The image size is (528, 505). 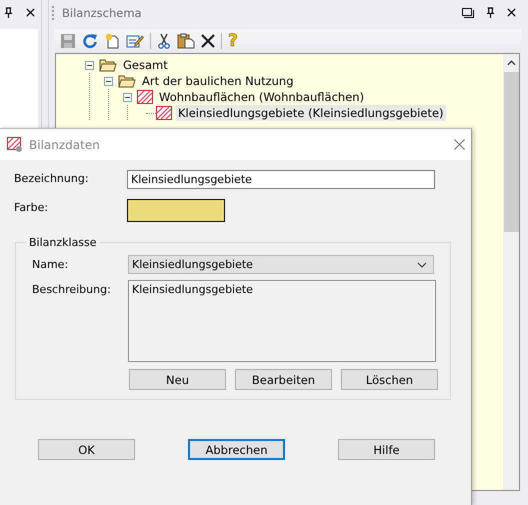 What do you see at coordinates (90, 41) in the screenshot?
I see `refresh-icon` at bounding box center [90, 41].